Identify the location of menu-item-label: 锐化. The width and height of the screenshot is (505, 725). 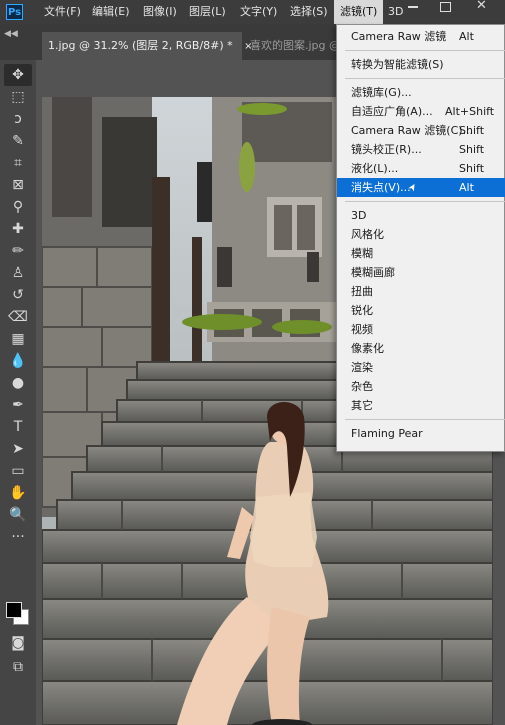
(362, 310).